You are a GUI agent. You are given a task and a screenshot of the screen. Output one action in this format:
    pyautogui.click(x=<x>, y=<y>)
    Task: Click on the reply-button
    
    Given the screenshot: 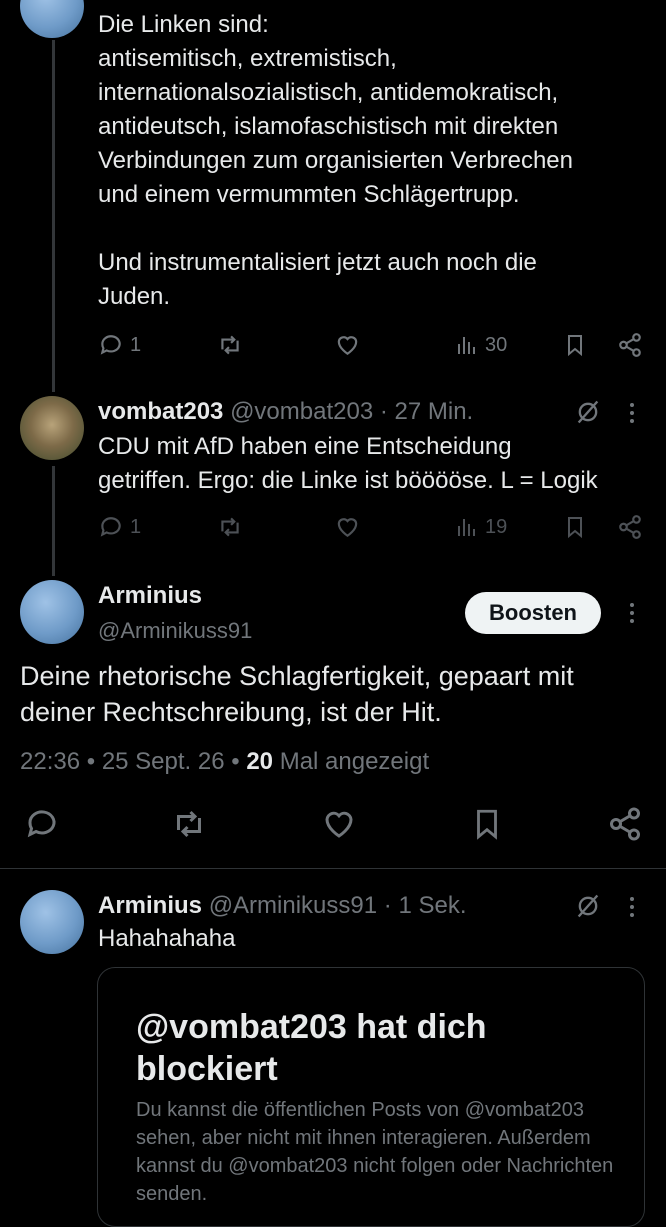 What is the action you would take?
    pyautogui.click(x=42, y=824)
    